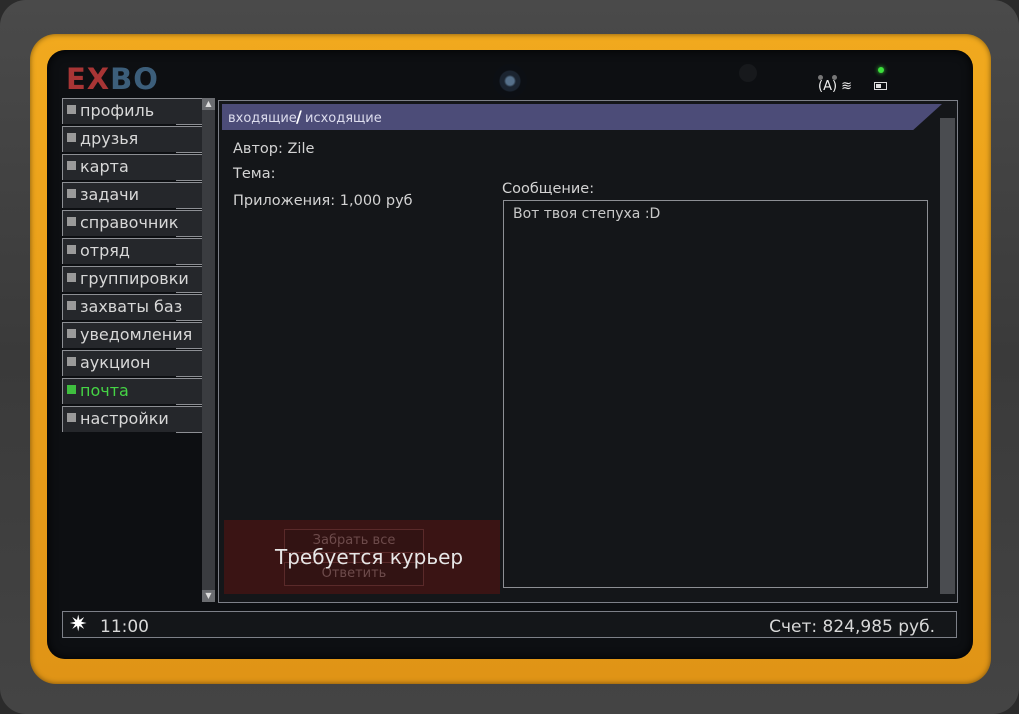 The height and width of the screenshot is (714, 1019). I want to click on sidebar-item-mail: почта, so click(132, 391).